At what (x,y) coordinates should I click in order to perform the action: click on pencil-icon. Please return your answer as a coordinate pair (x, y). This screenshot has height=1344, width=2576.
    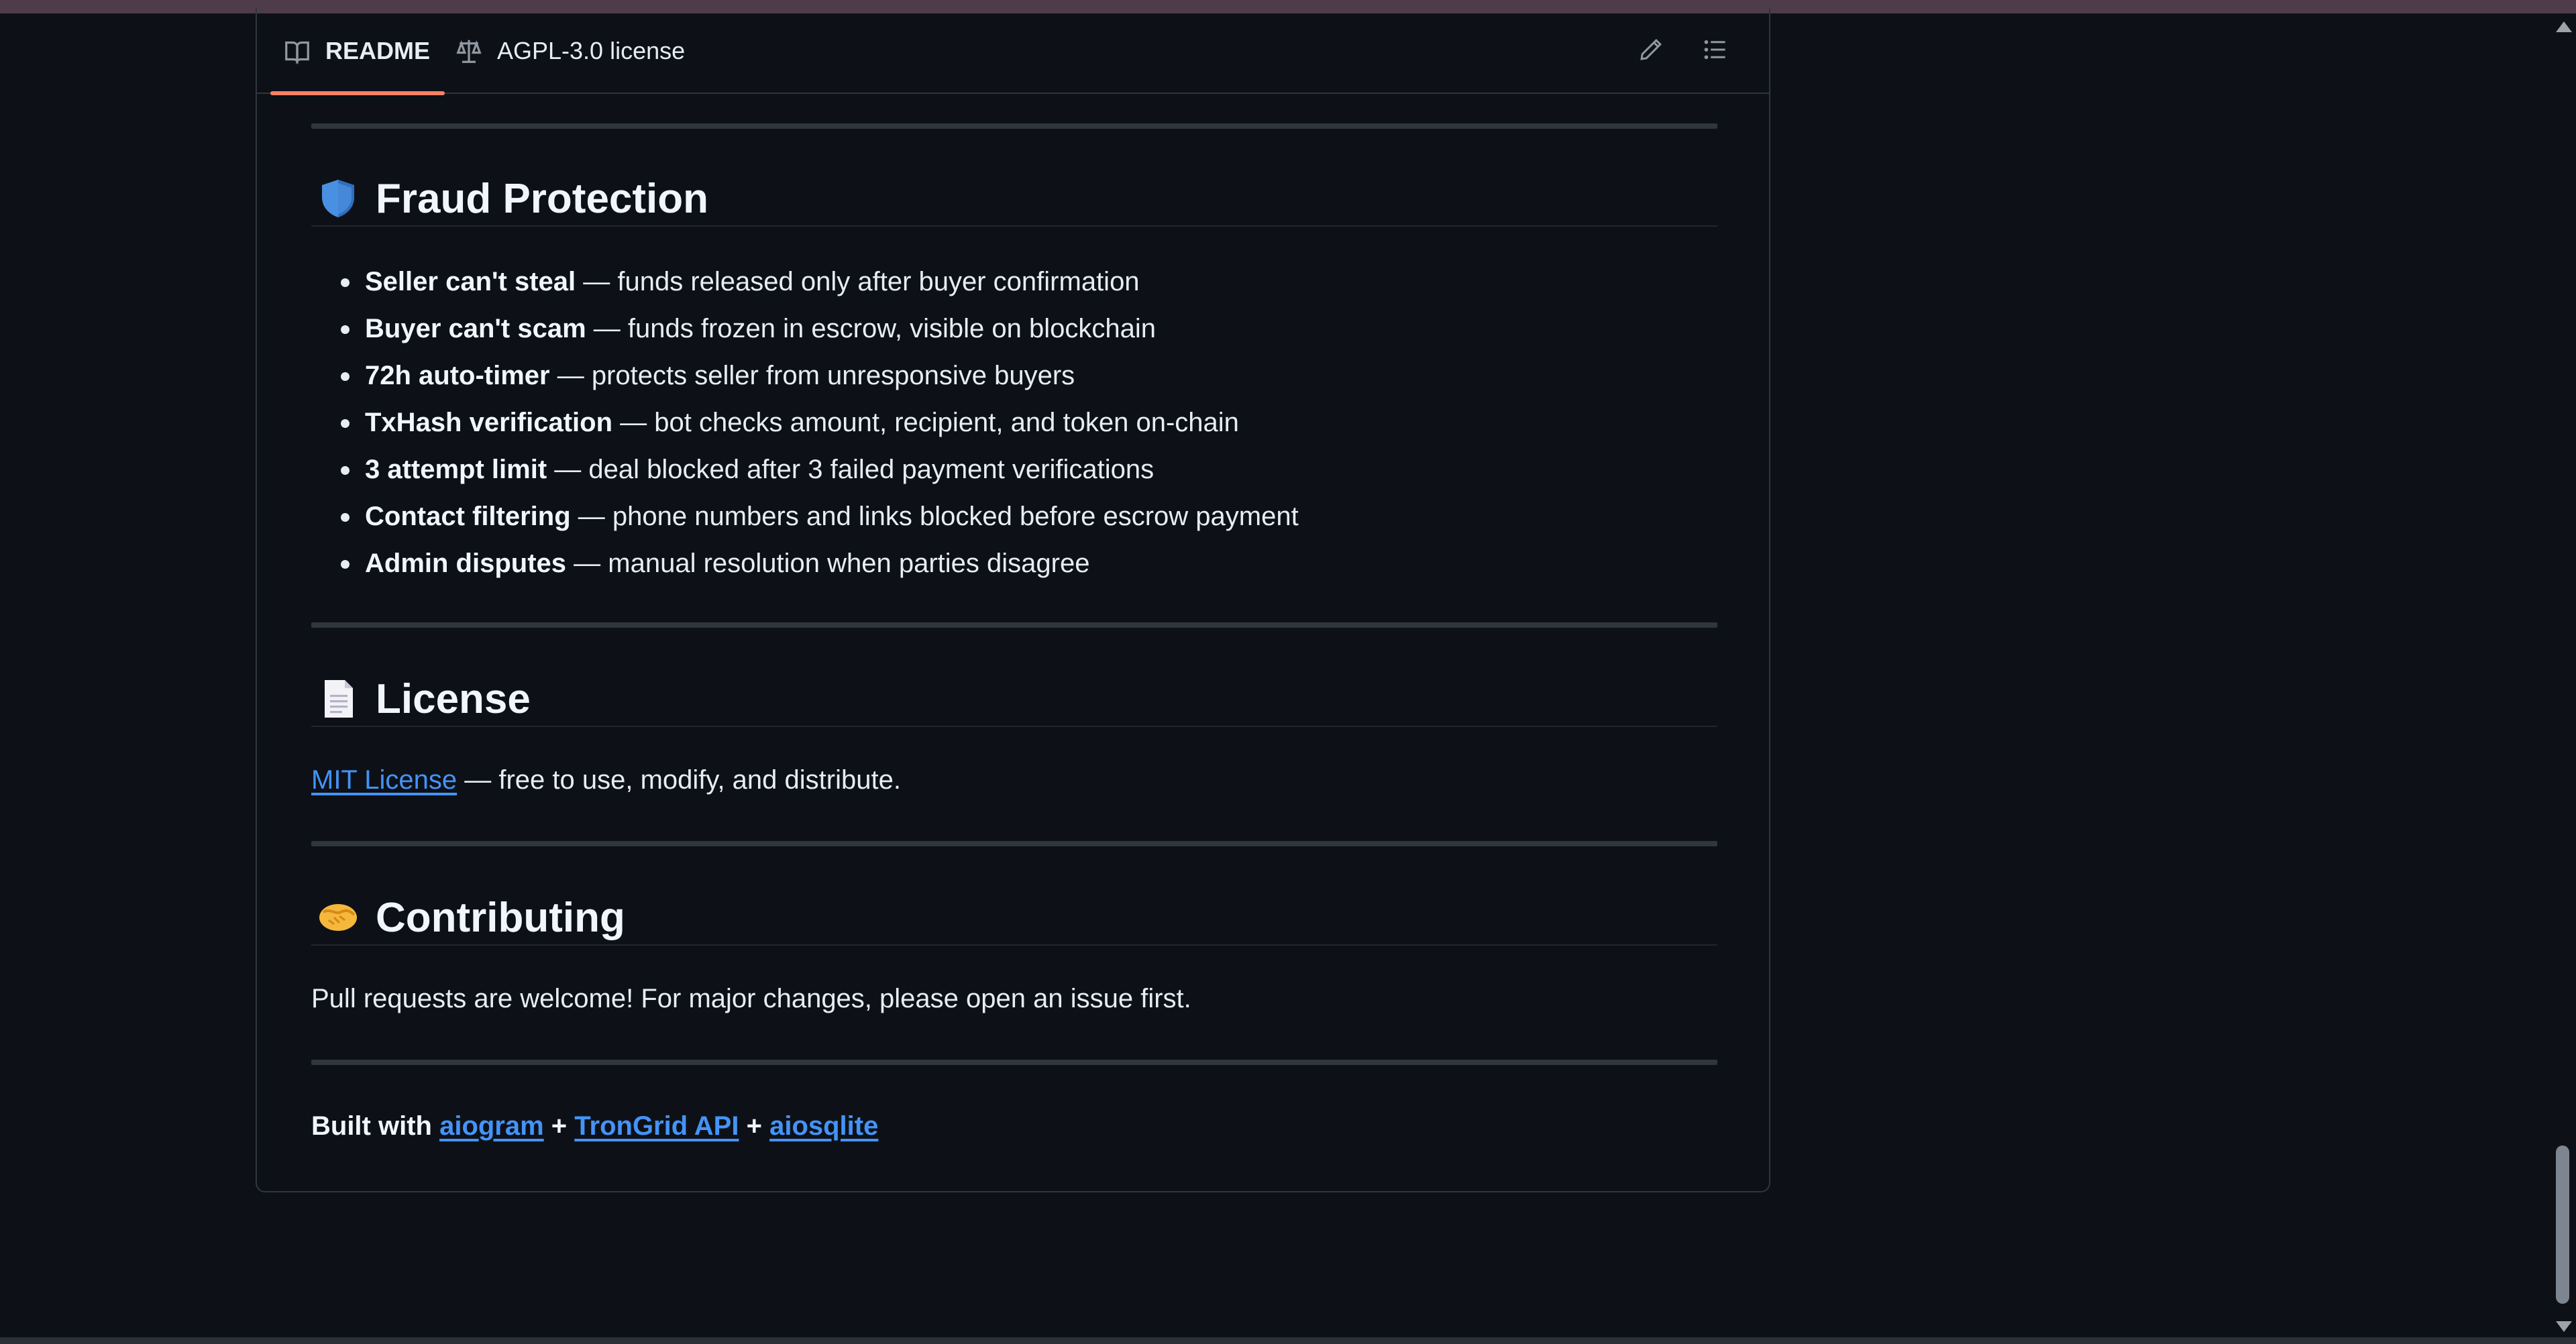
    Looking at the image, I should click on (1651, 51).